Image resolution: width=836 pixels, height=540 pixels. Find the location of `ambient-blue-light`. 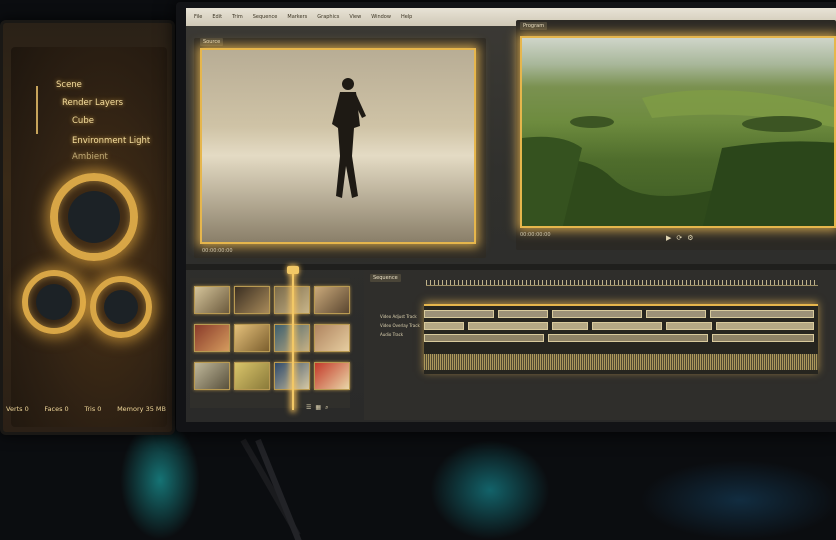

ambient-blue-light is located at coordinates (738, 500).